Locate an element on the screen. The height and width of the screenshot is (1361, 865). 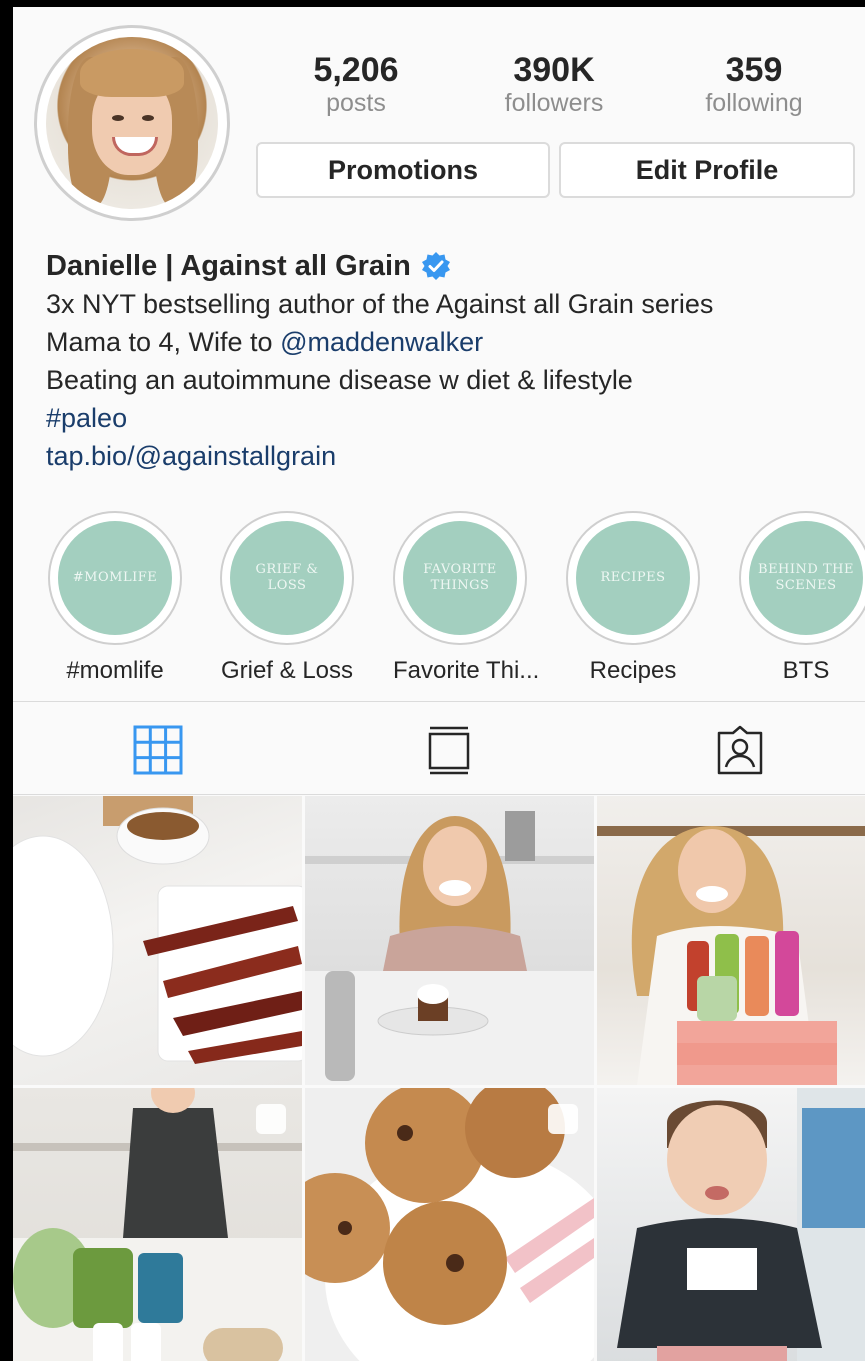
highlight-momlife: #MOMLIFE #momlife is located at coordinates (115, 598).